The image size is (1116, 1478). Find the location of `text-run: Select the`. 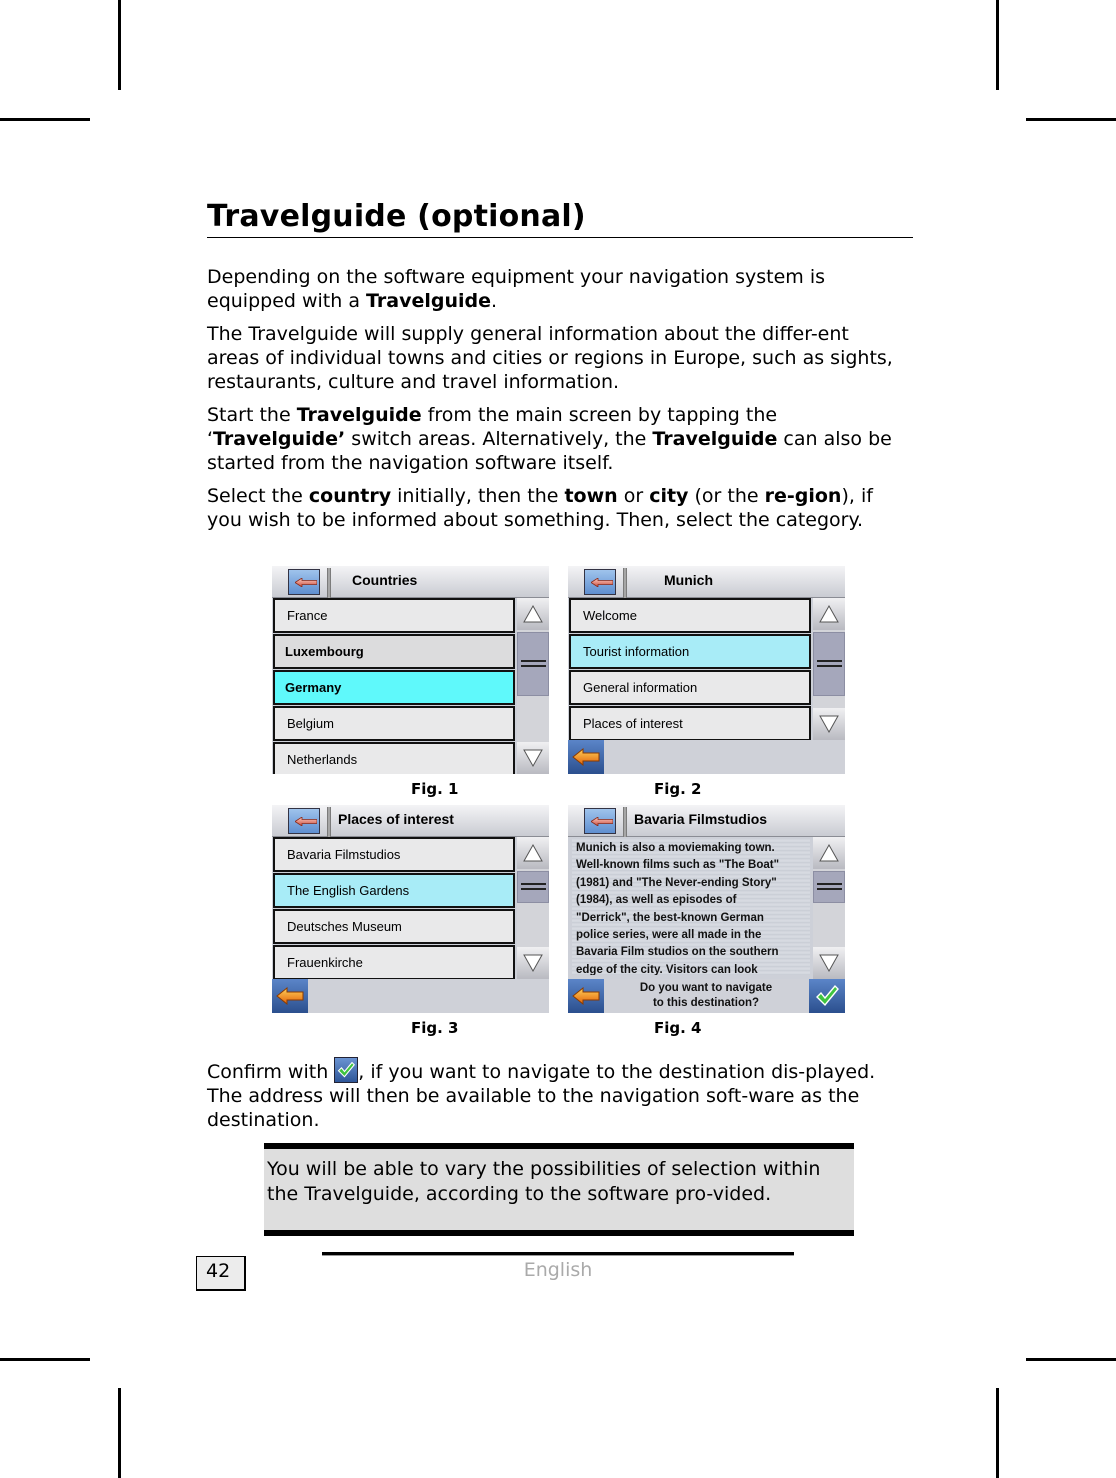

text-run: Select the is located at coordinates (258, 496).